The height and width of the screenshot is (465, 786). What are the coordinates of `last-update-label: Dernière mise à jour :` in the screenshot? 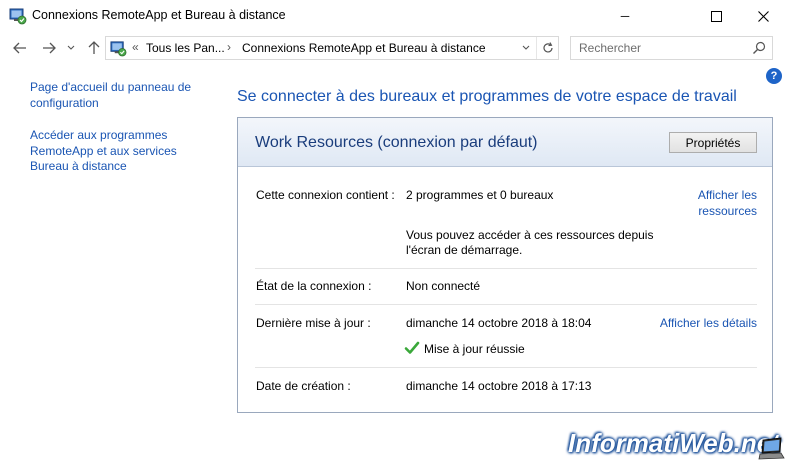 It's located at (313, 323).